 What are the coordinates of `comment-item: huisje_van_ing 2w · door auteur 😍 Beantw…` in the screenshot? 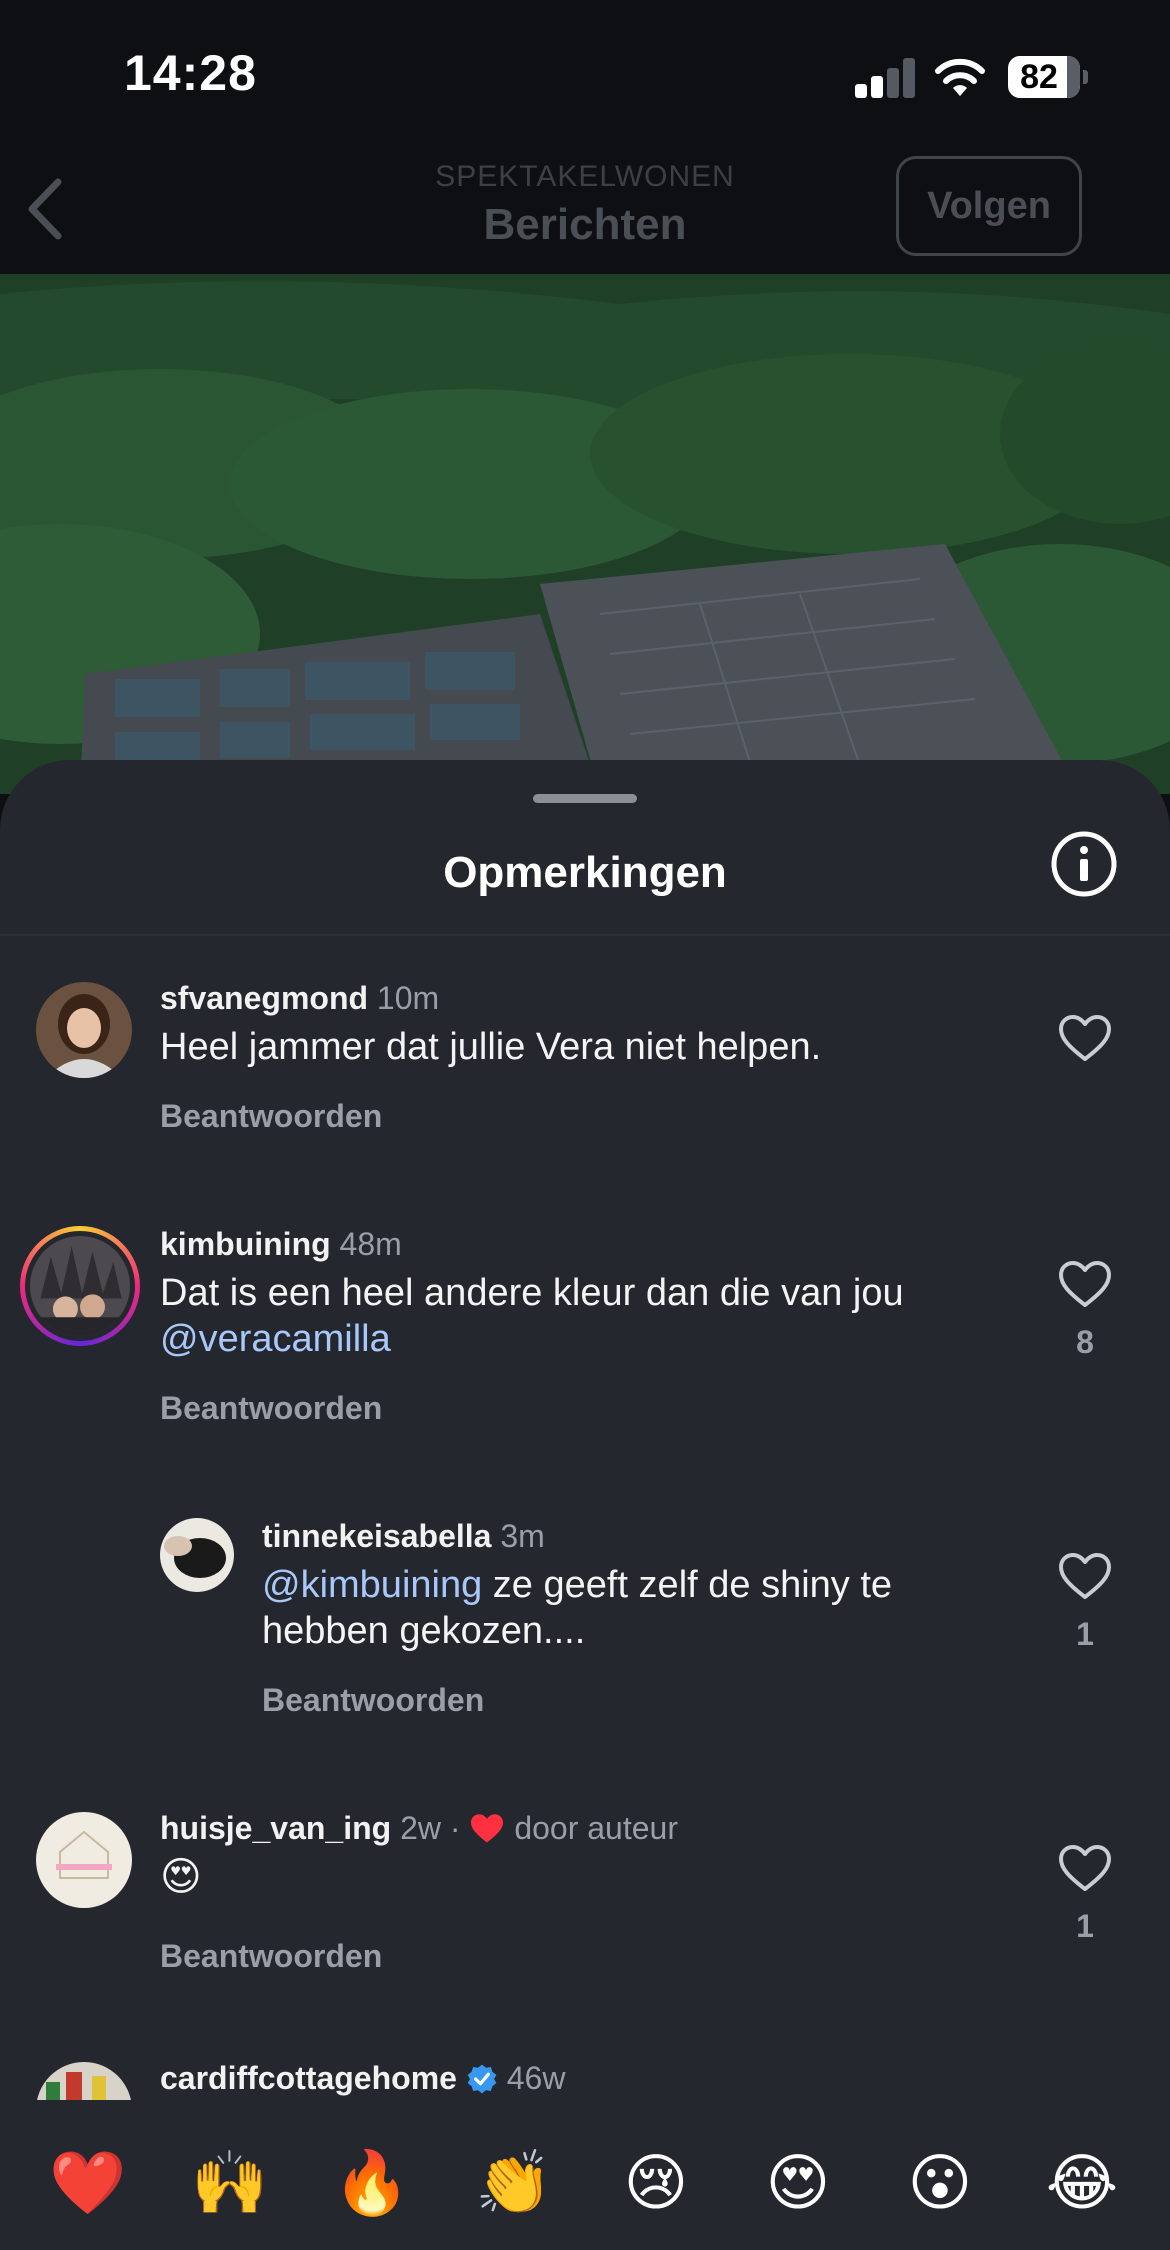 It's located at (585, 1900).